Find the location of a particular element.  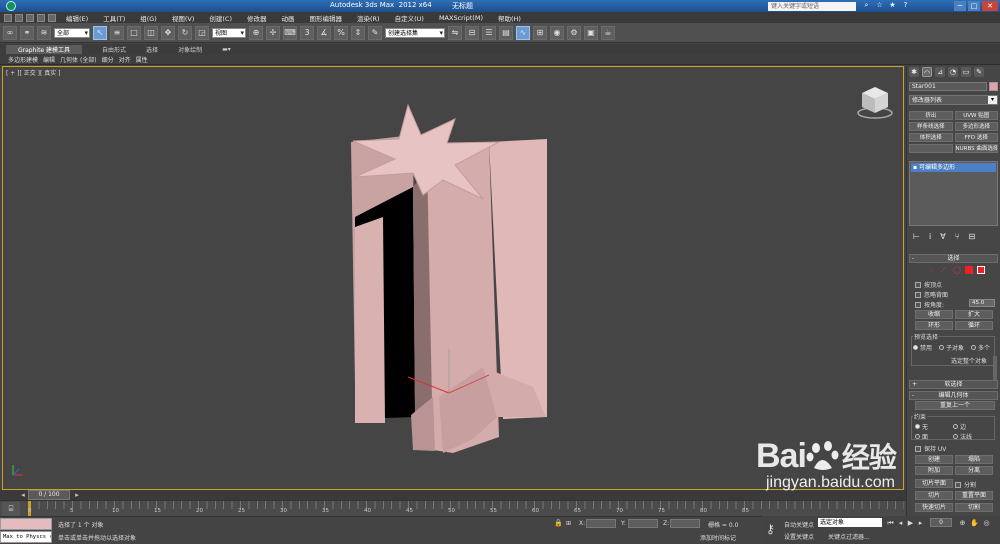

menu-customize: 自定义(U) is located at coordinates (409, 18).